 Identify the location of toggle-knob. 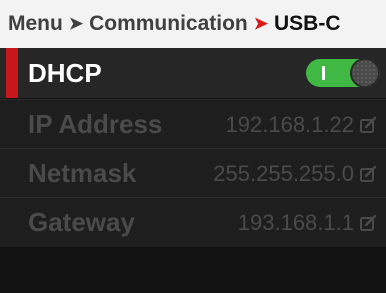
(365, 73).